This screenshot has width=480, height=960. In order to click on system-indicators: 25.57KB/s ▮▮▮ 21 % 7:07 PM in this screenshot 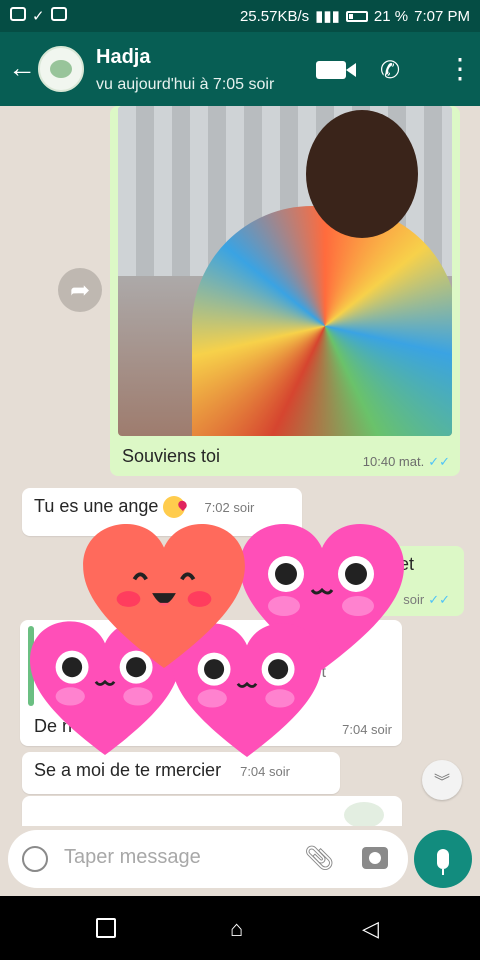, I will do `click(354, 16)`.